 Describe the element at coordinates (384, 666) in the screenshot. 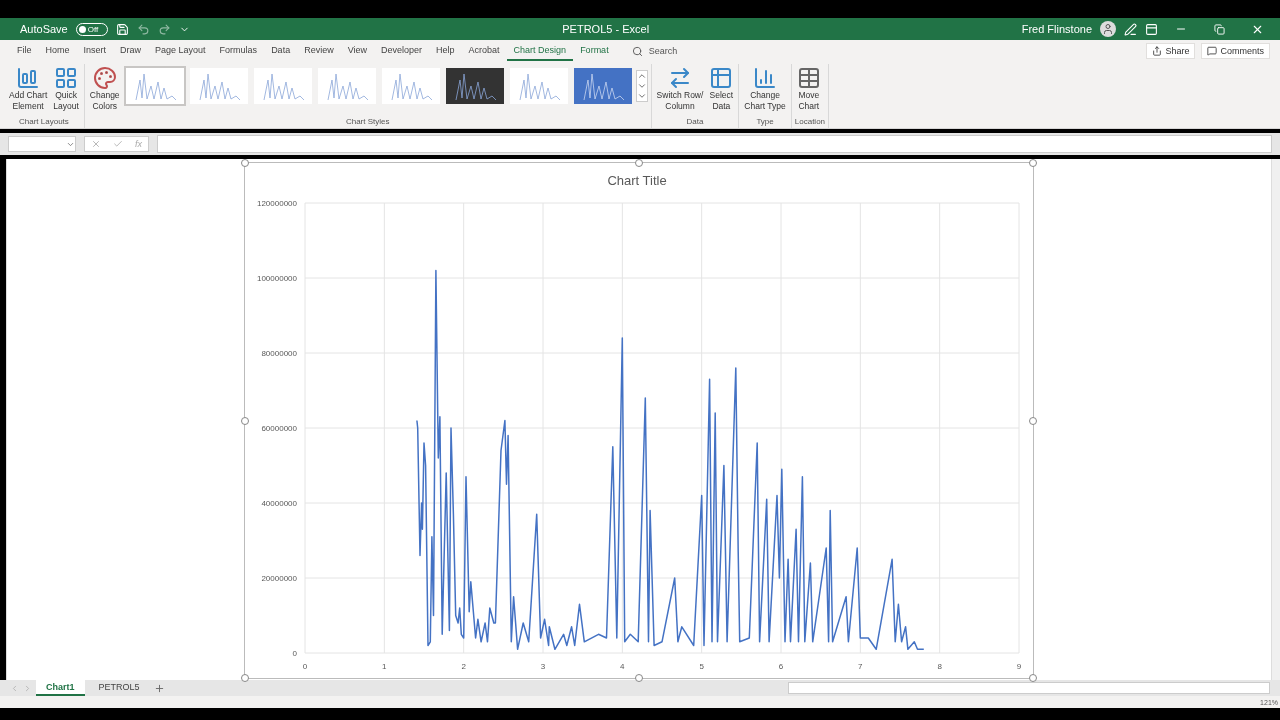

I see `axis-label: 1` at that location.